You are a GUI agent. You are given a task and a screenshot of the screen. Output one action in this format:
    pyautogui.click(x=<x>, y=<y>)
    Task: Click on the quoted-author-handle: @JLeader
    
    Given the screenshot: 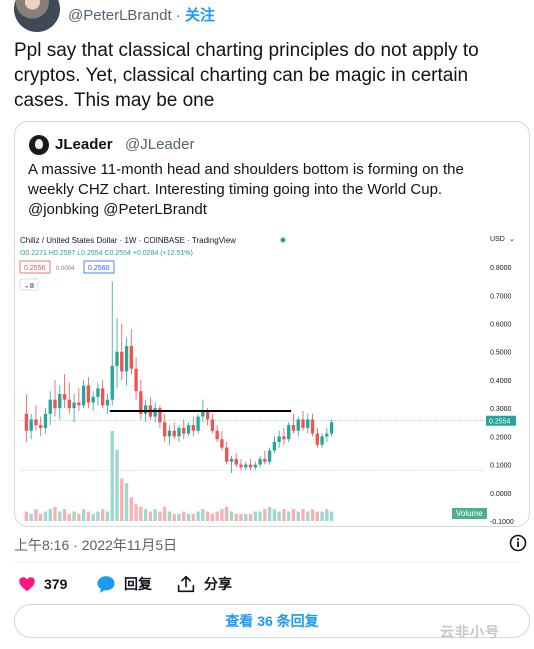 What is the action you would take?
    pyautogui.click(x=159, y=144)
    